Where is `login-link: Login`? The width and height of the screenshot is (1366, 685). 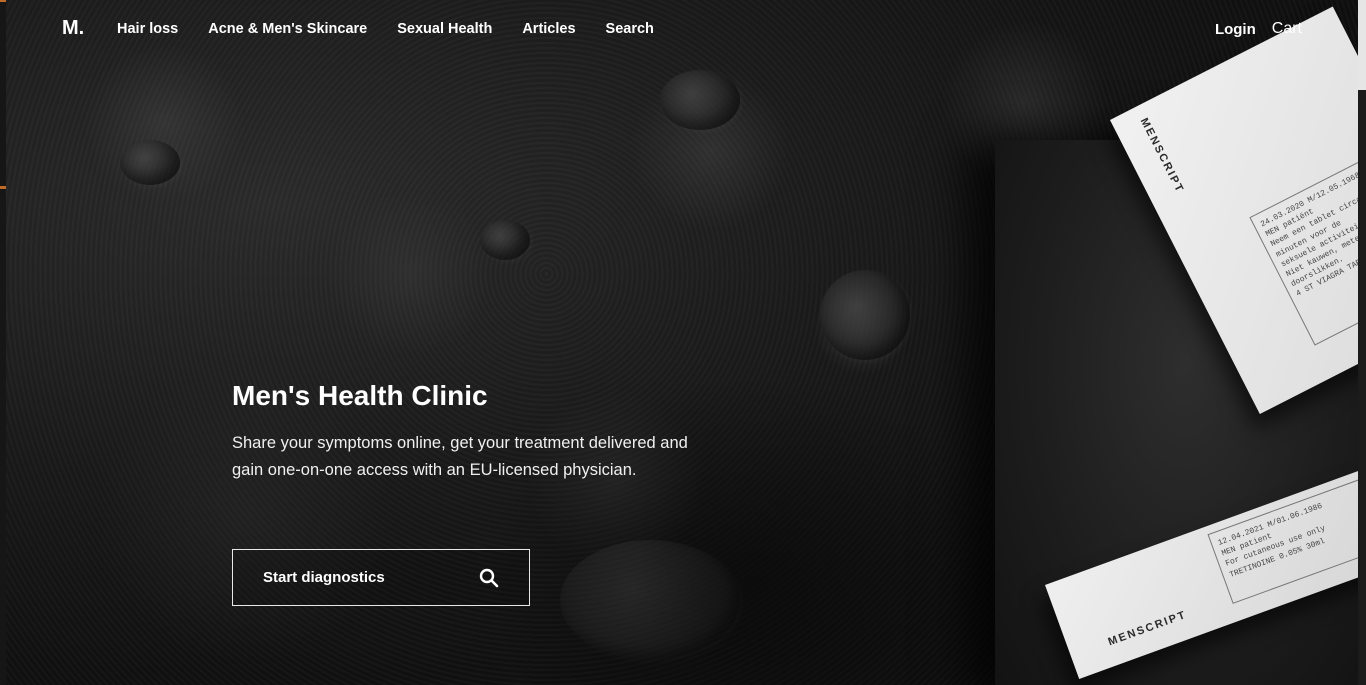
login-link: Login is located at coordinates (1235, 29).